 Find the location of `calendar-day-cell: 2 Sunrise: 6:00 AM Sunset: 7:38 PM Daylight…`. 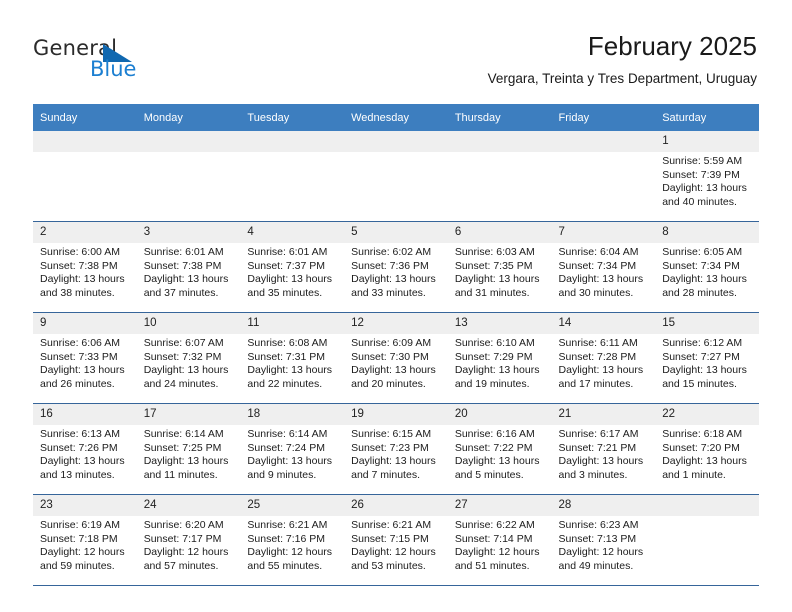

calendar-day-cell: 2 Sunrise: 6:00 AM Sunset: 7:38 PM Daylight… is located at coordinates (85, 267).